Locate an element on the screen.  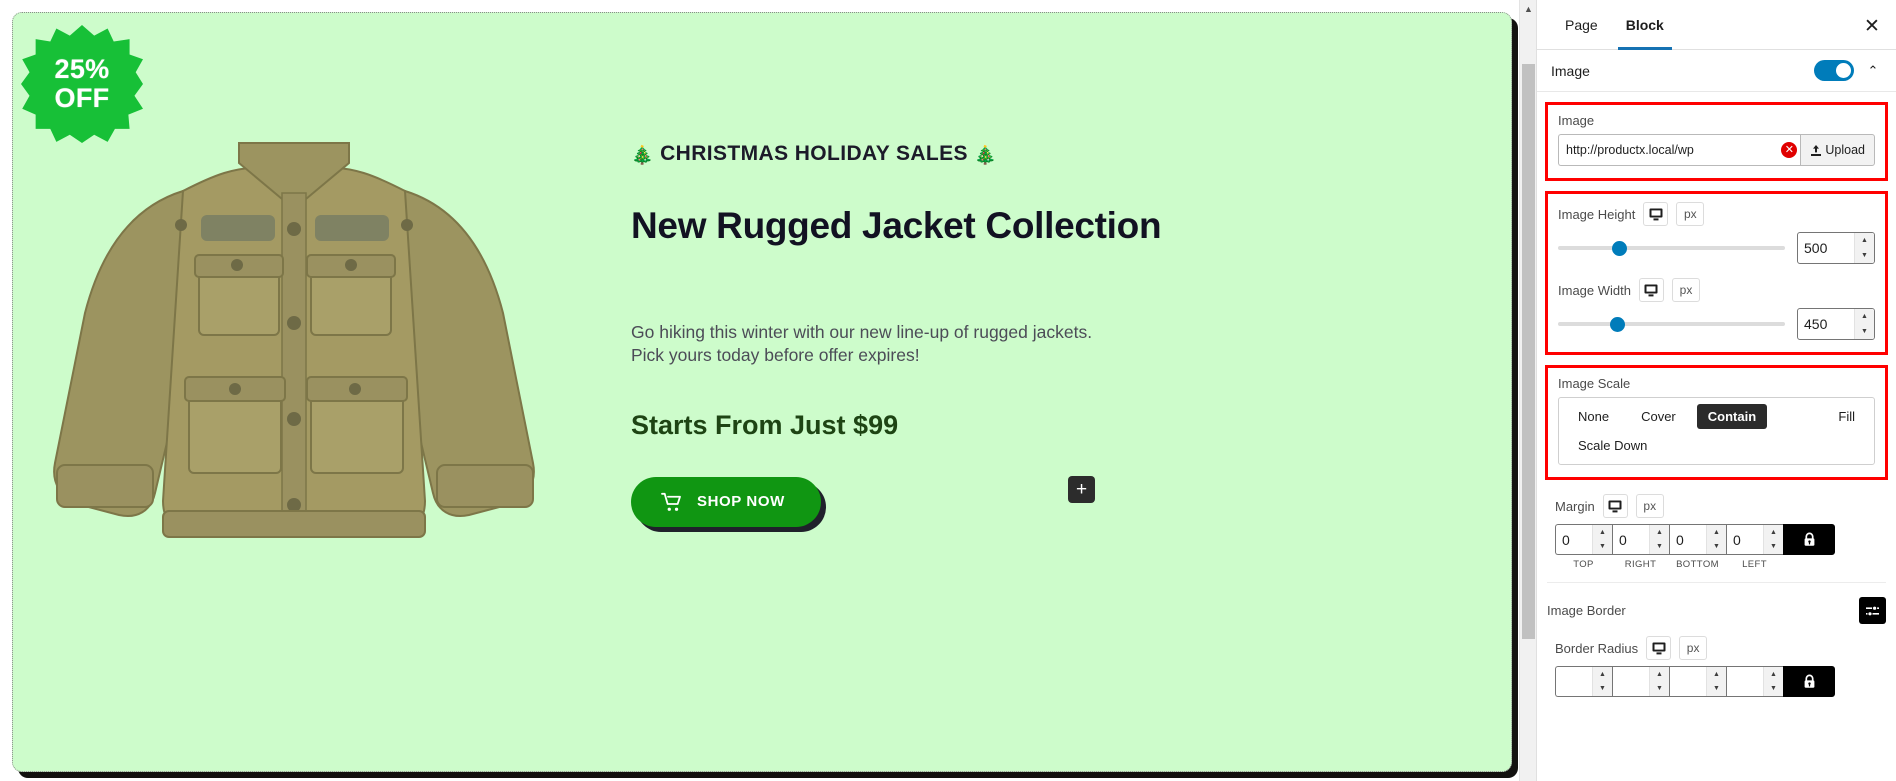
margin-header: Margin px is located at coordinates (1716, 506).